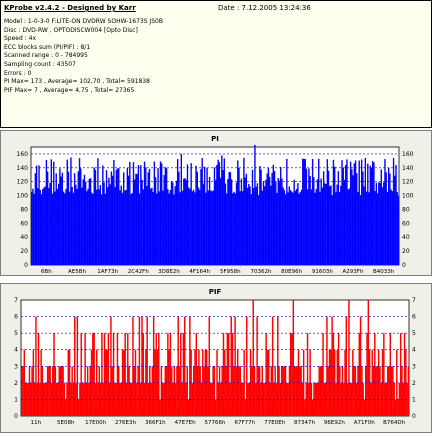 The image size is (434, 436). What do you see at coordinates (394, 423) in the screenshot?
I see `x-tick-label: B764Dh` at bounding box center [394, 423].